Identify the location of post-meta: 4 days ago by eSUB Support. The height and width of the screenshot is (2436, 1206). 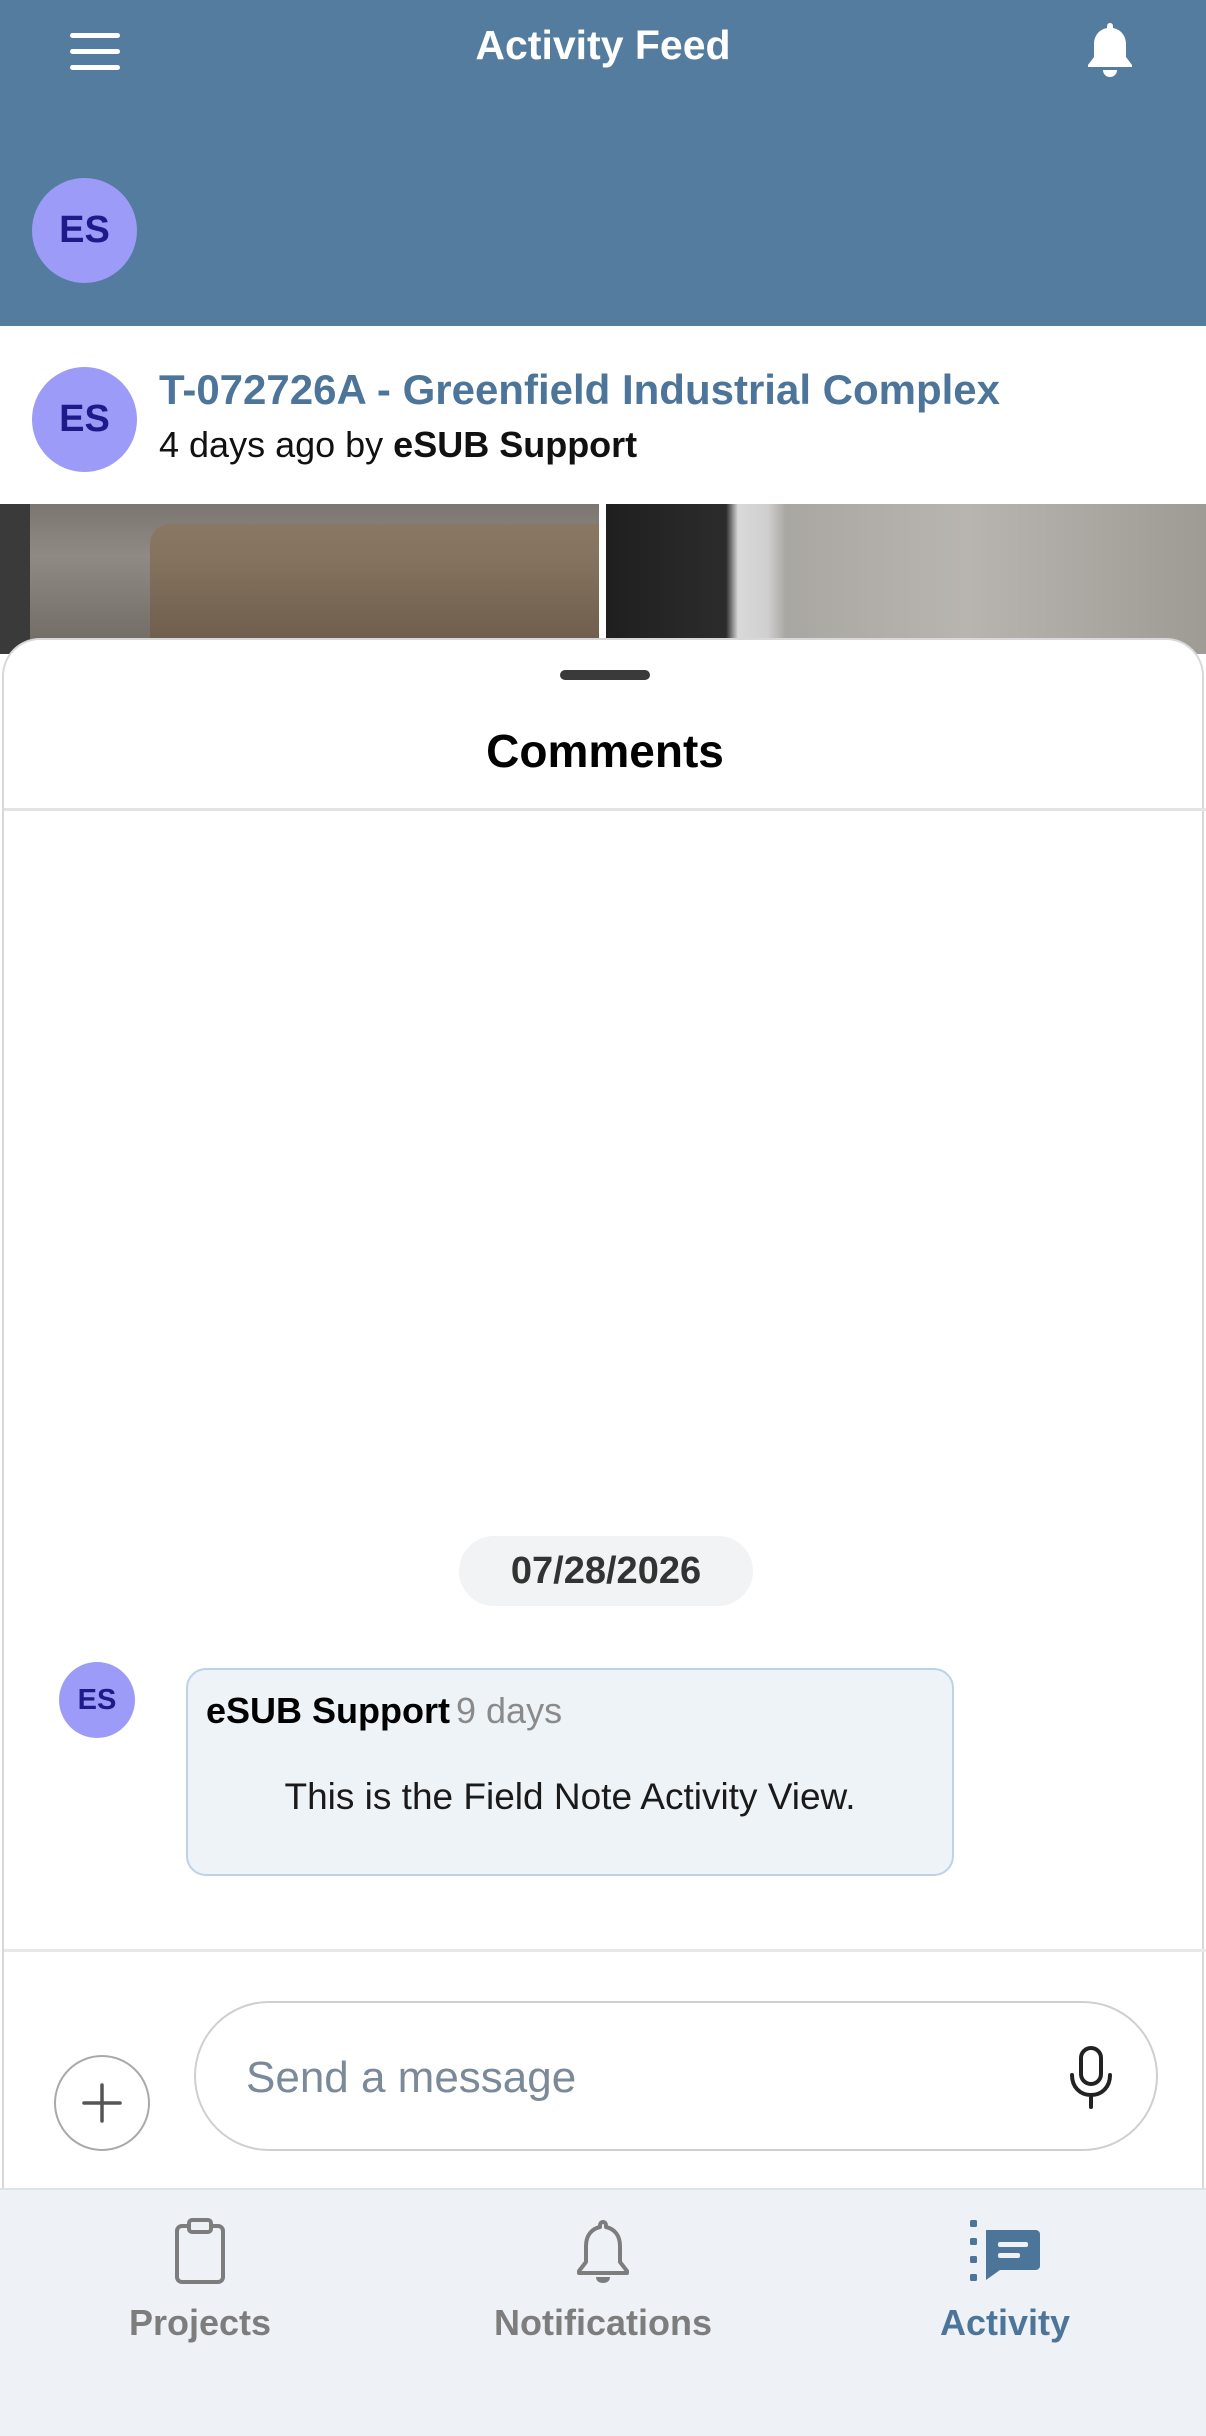
(398, 445).